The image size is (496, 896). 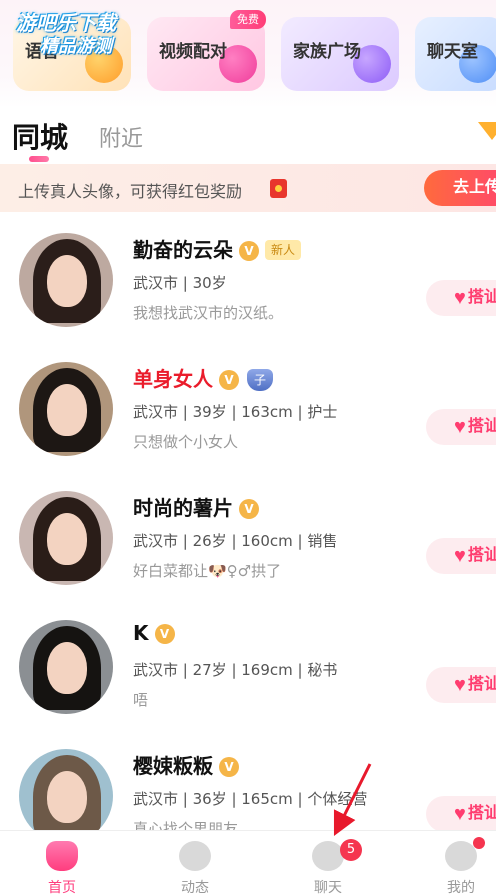 I want to click on tab-same-city: 同城, so click(x=40, y=136).